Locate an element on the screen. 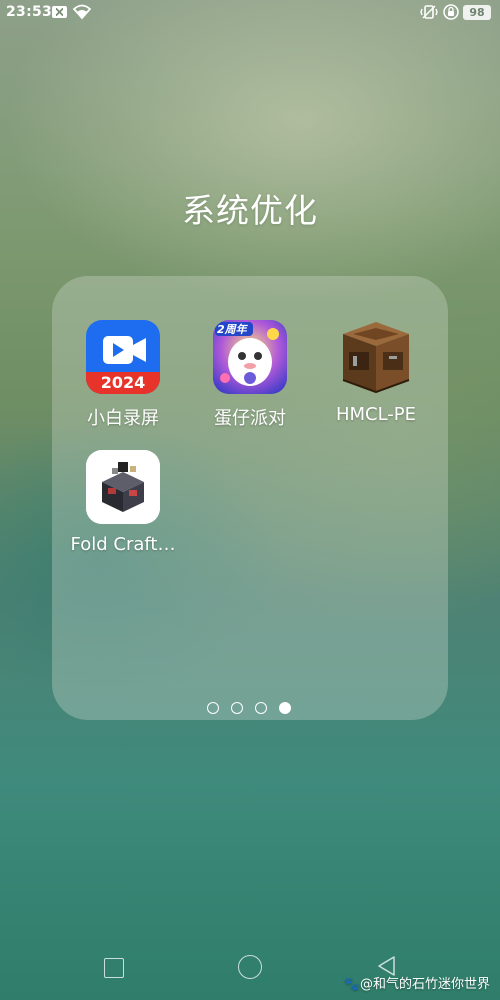 The image size is (500, 1000). app-xiaobai-recorder: 2024 小白录屏 is located at coordinates (123, 375).